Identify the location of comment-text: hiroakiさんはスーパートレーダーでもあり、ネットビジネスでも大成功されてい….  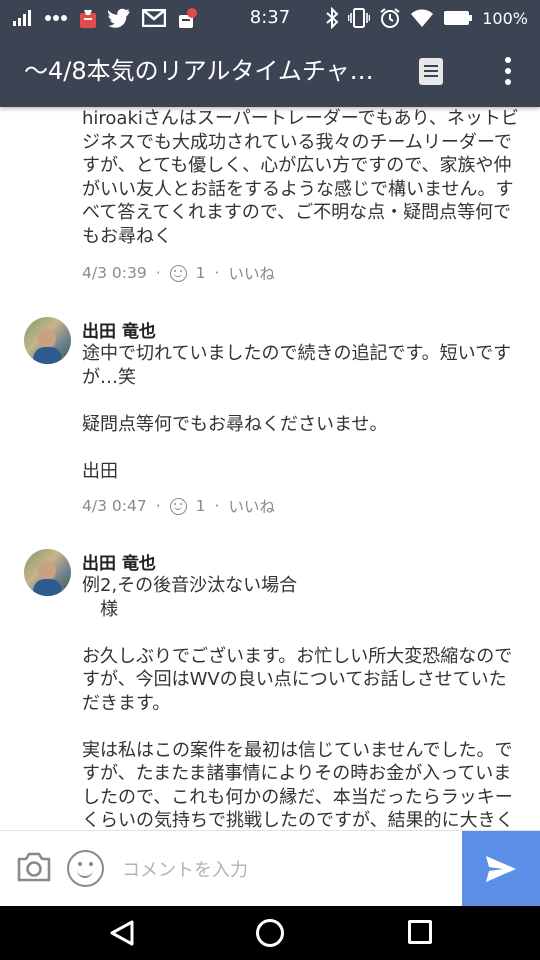
(300, 177).